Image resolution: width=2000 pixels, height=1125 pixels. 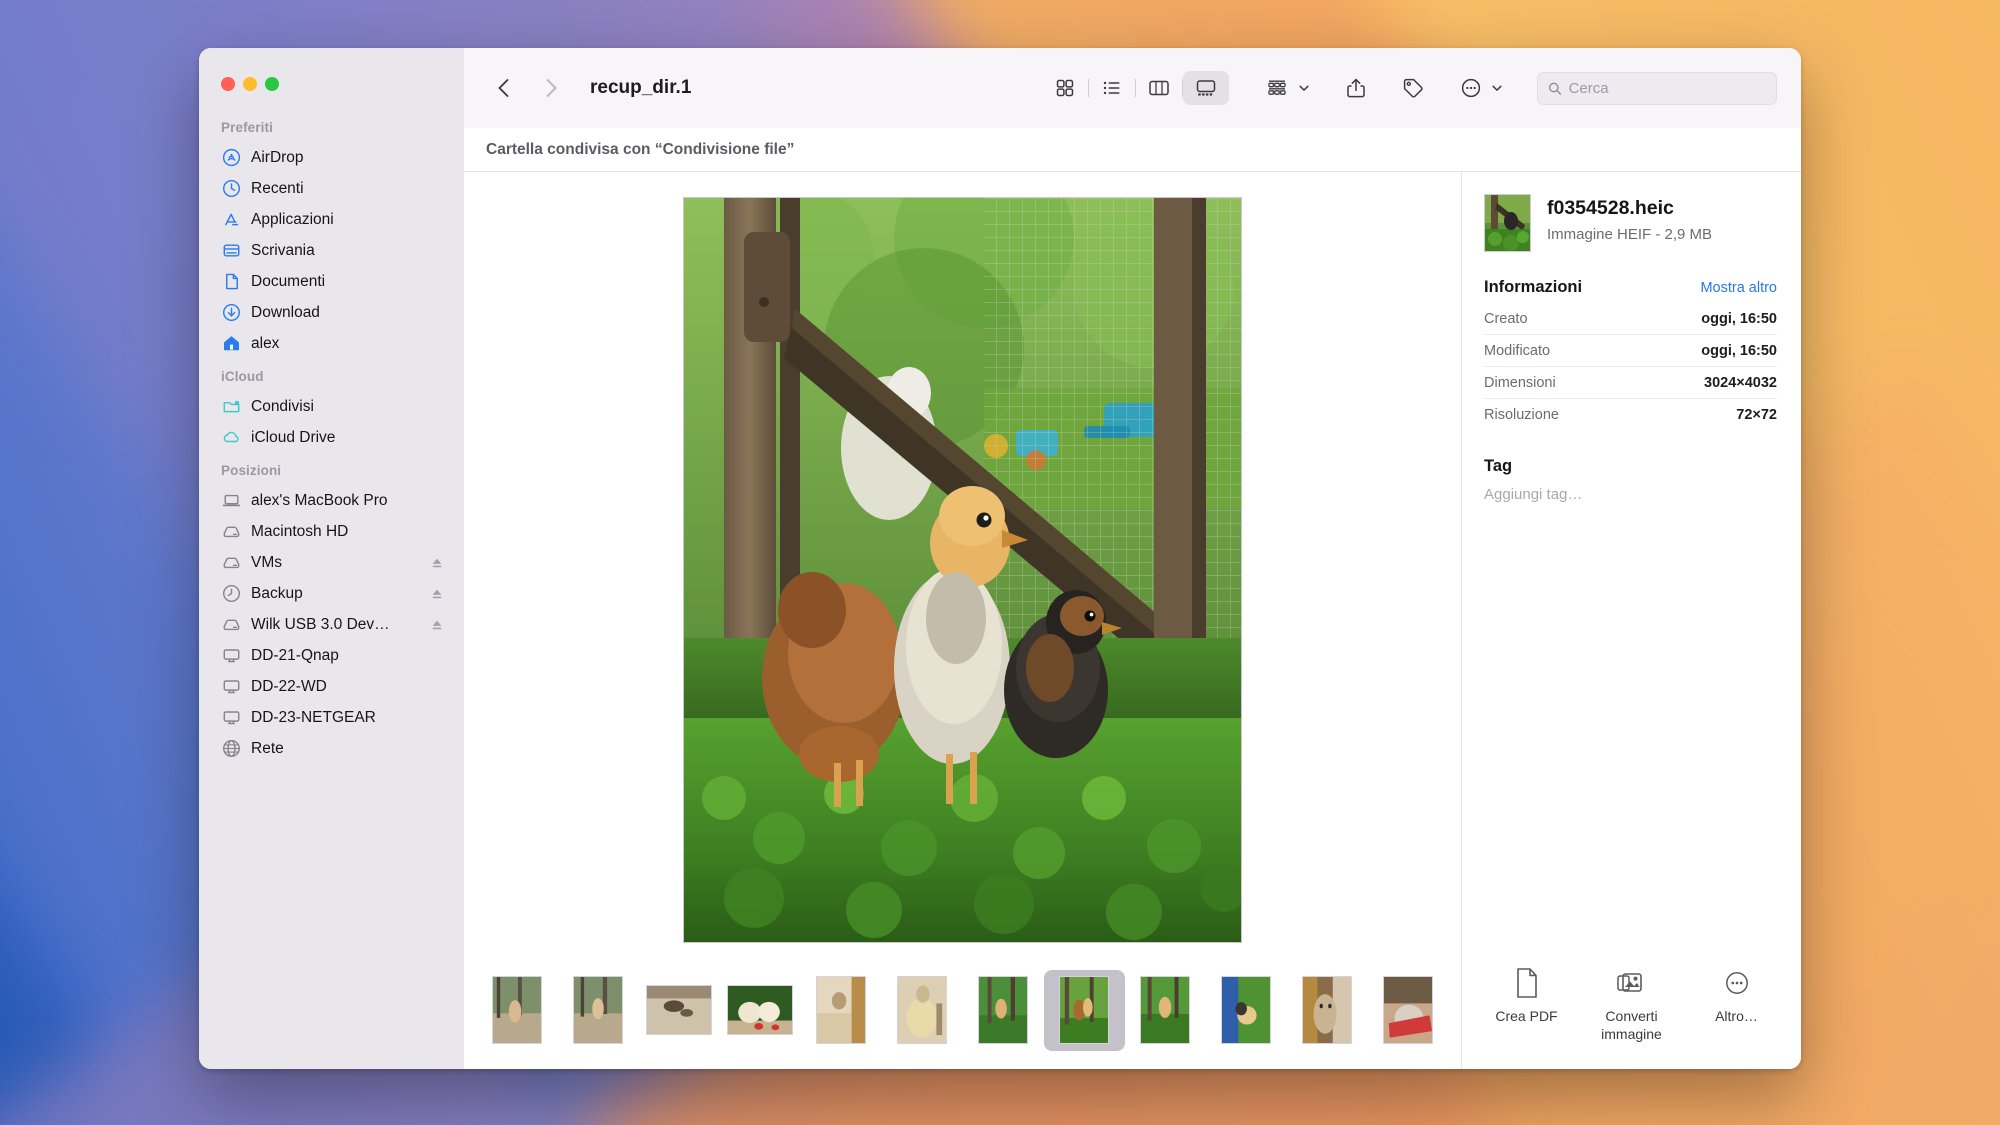 What do you see at coordinates (277, 157) in the screenshot?
I see `sidebar-item-label: AirDrop` at bounding box center [277, 157].